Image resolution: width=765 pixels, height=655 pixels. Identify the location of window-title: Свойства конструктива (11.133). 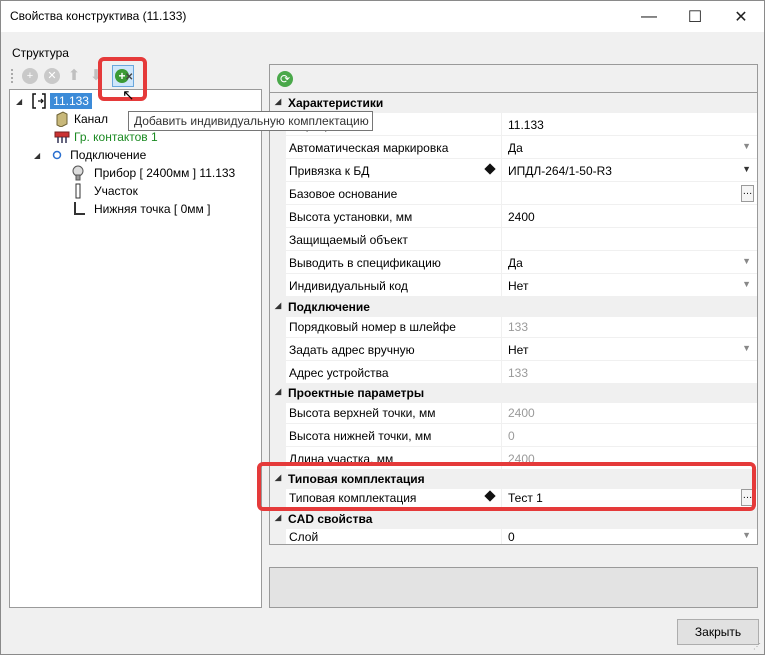
(98, 16).